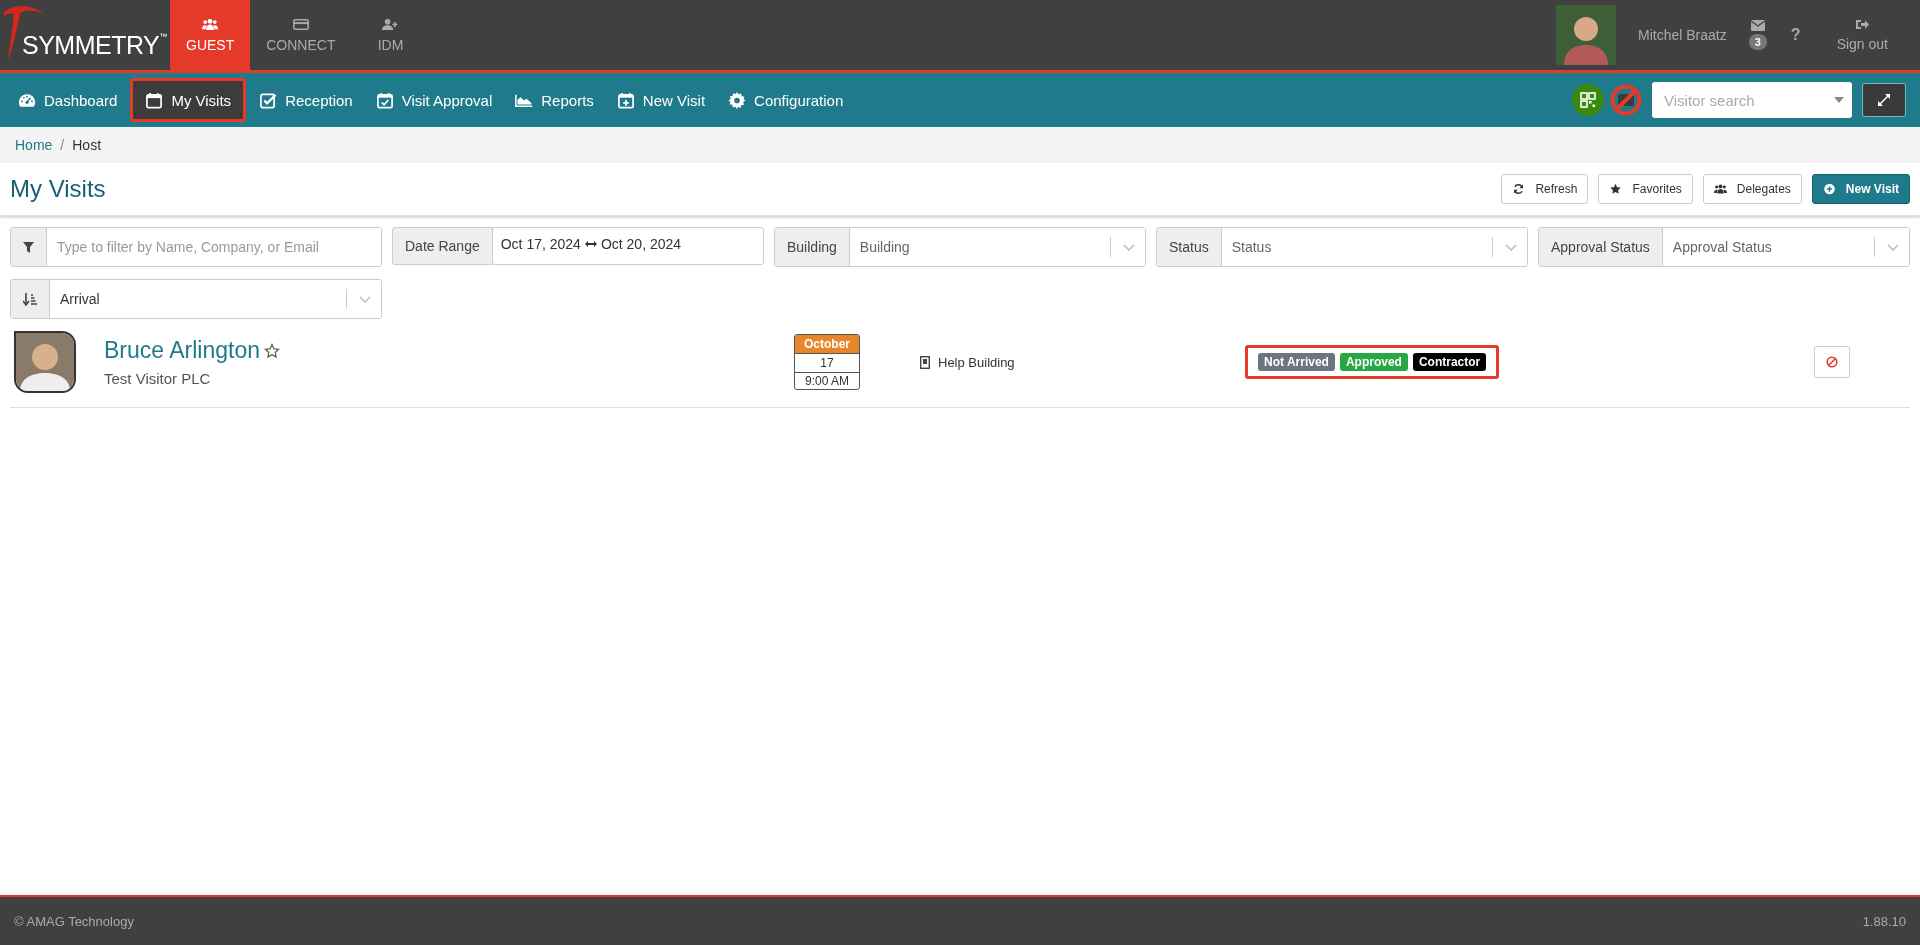  What do you see at coordinates (1757, 25) in the screenshot?
I see `mail-icon` at bounding box center [1757, 25].